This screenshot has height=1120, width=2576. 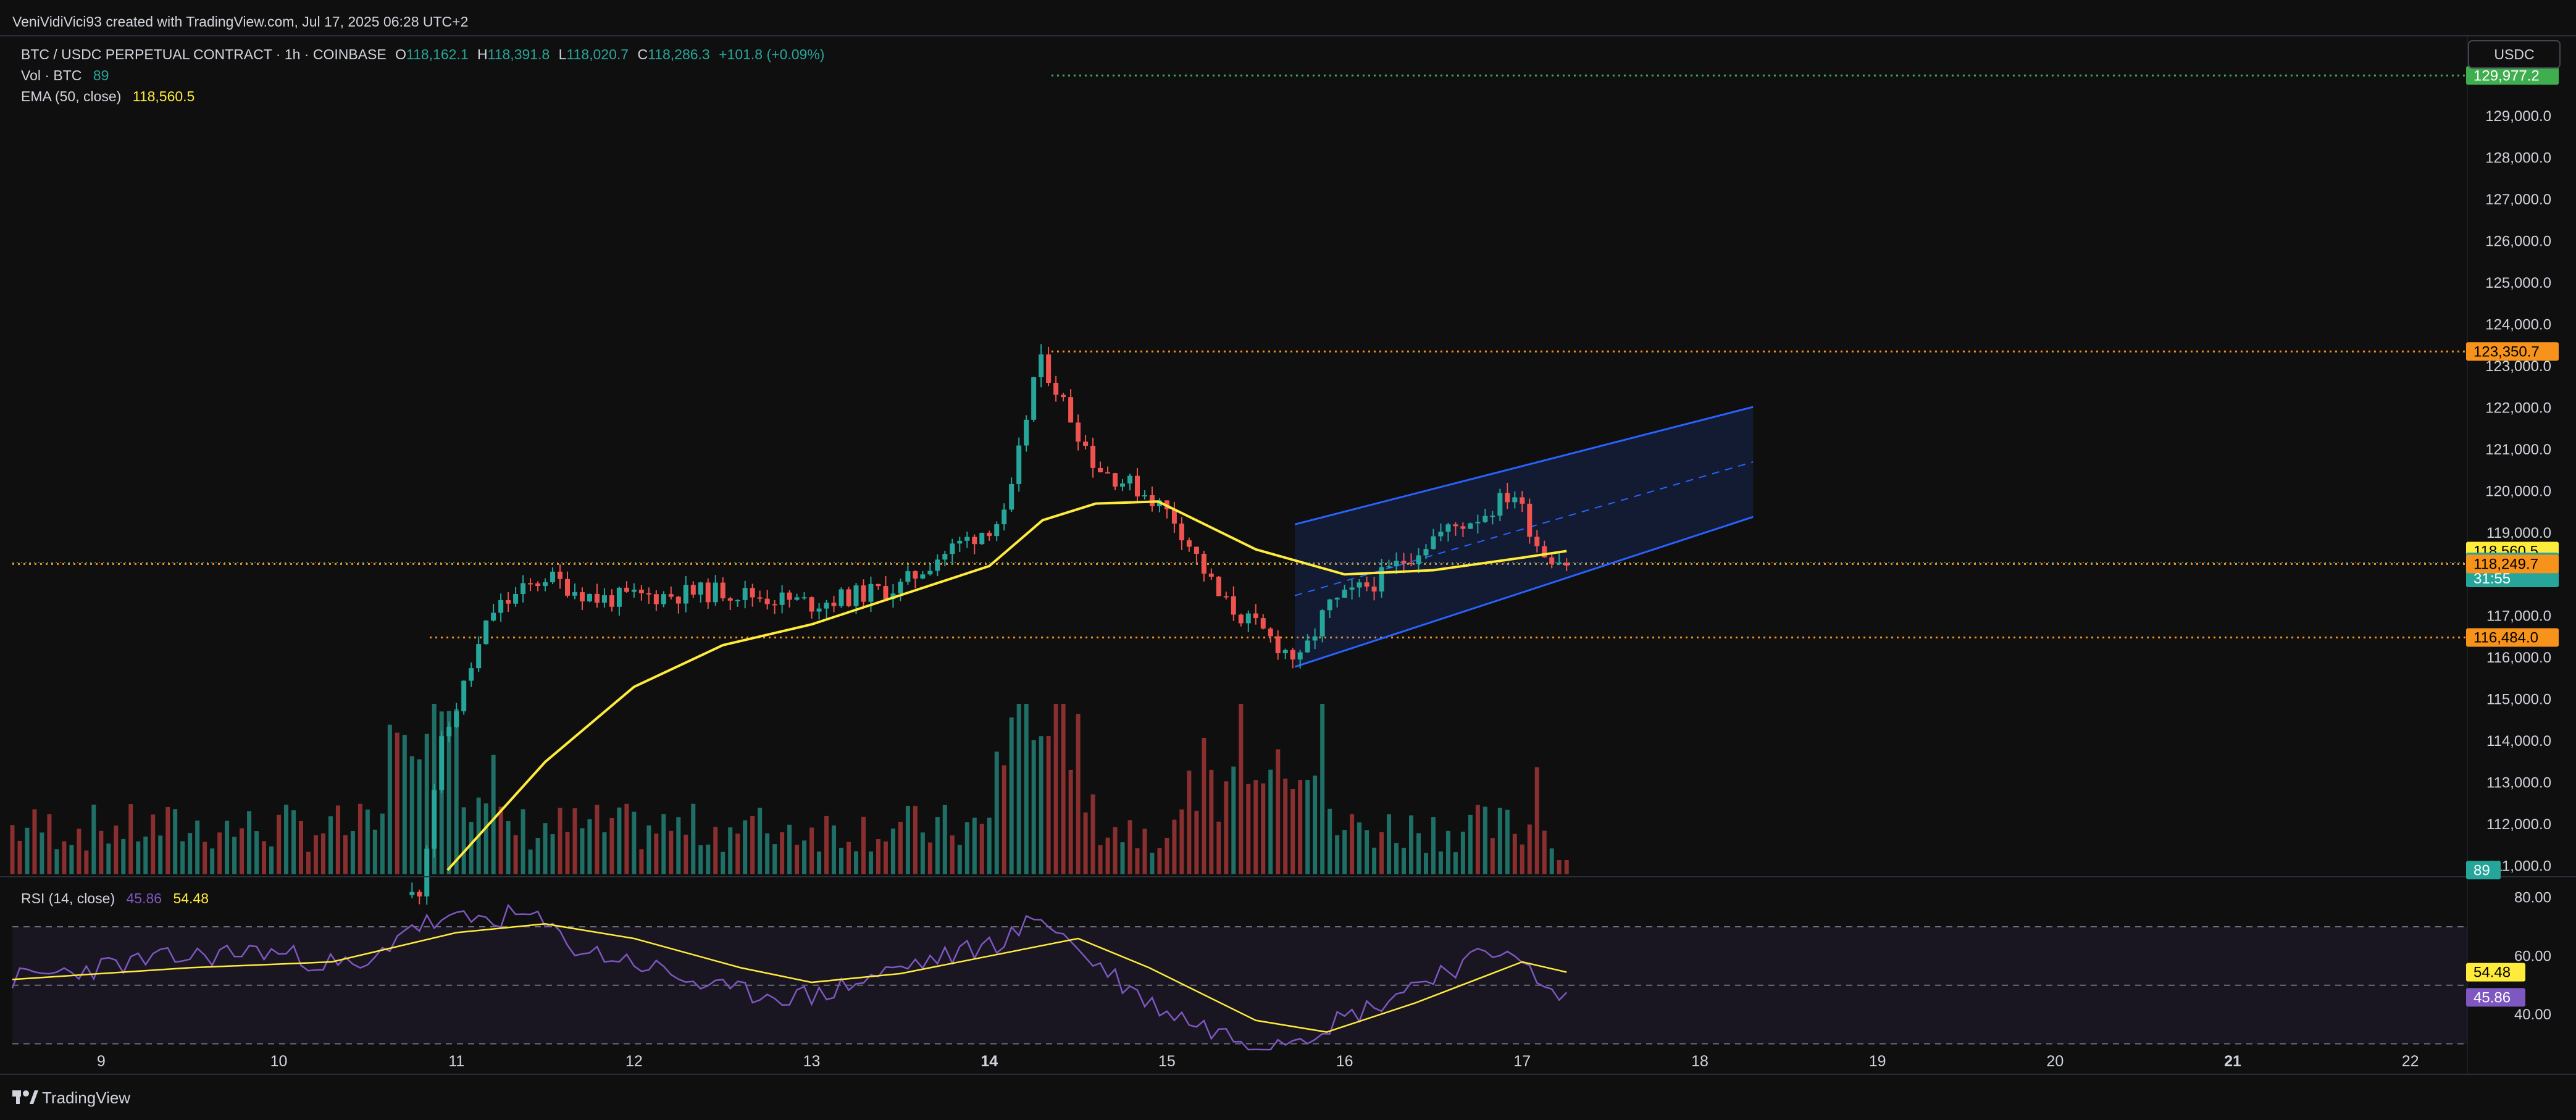 I want to click on rsi-label-text: 54.48, so click(x=2492, y=973).